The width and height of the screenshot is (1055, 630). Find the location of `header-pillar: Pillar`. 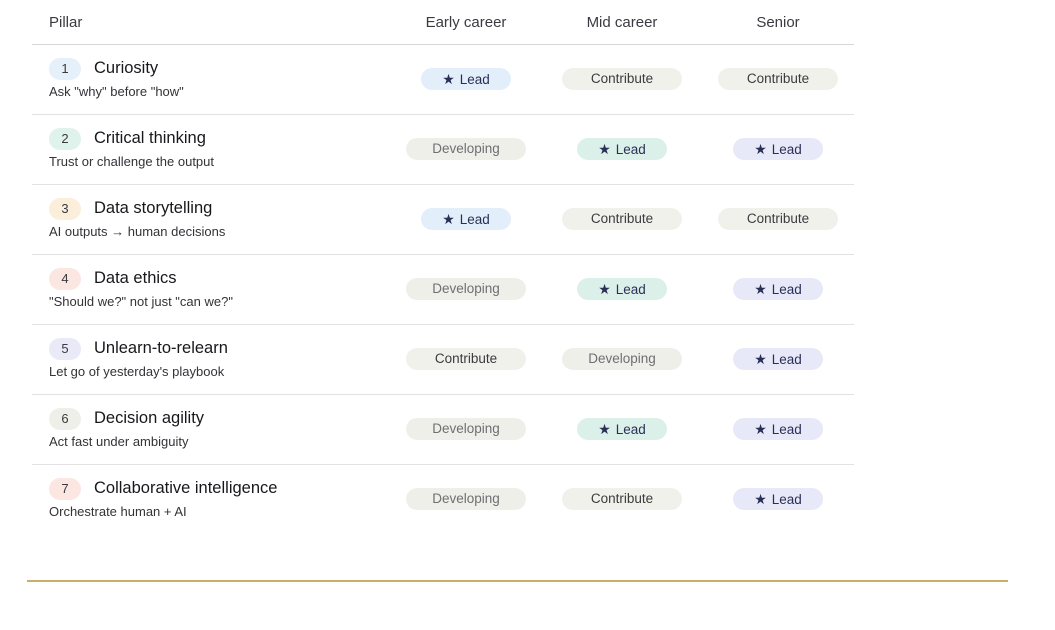

header-pillar: Pillar is located at coordinates (66, 22).